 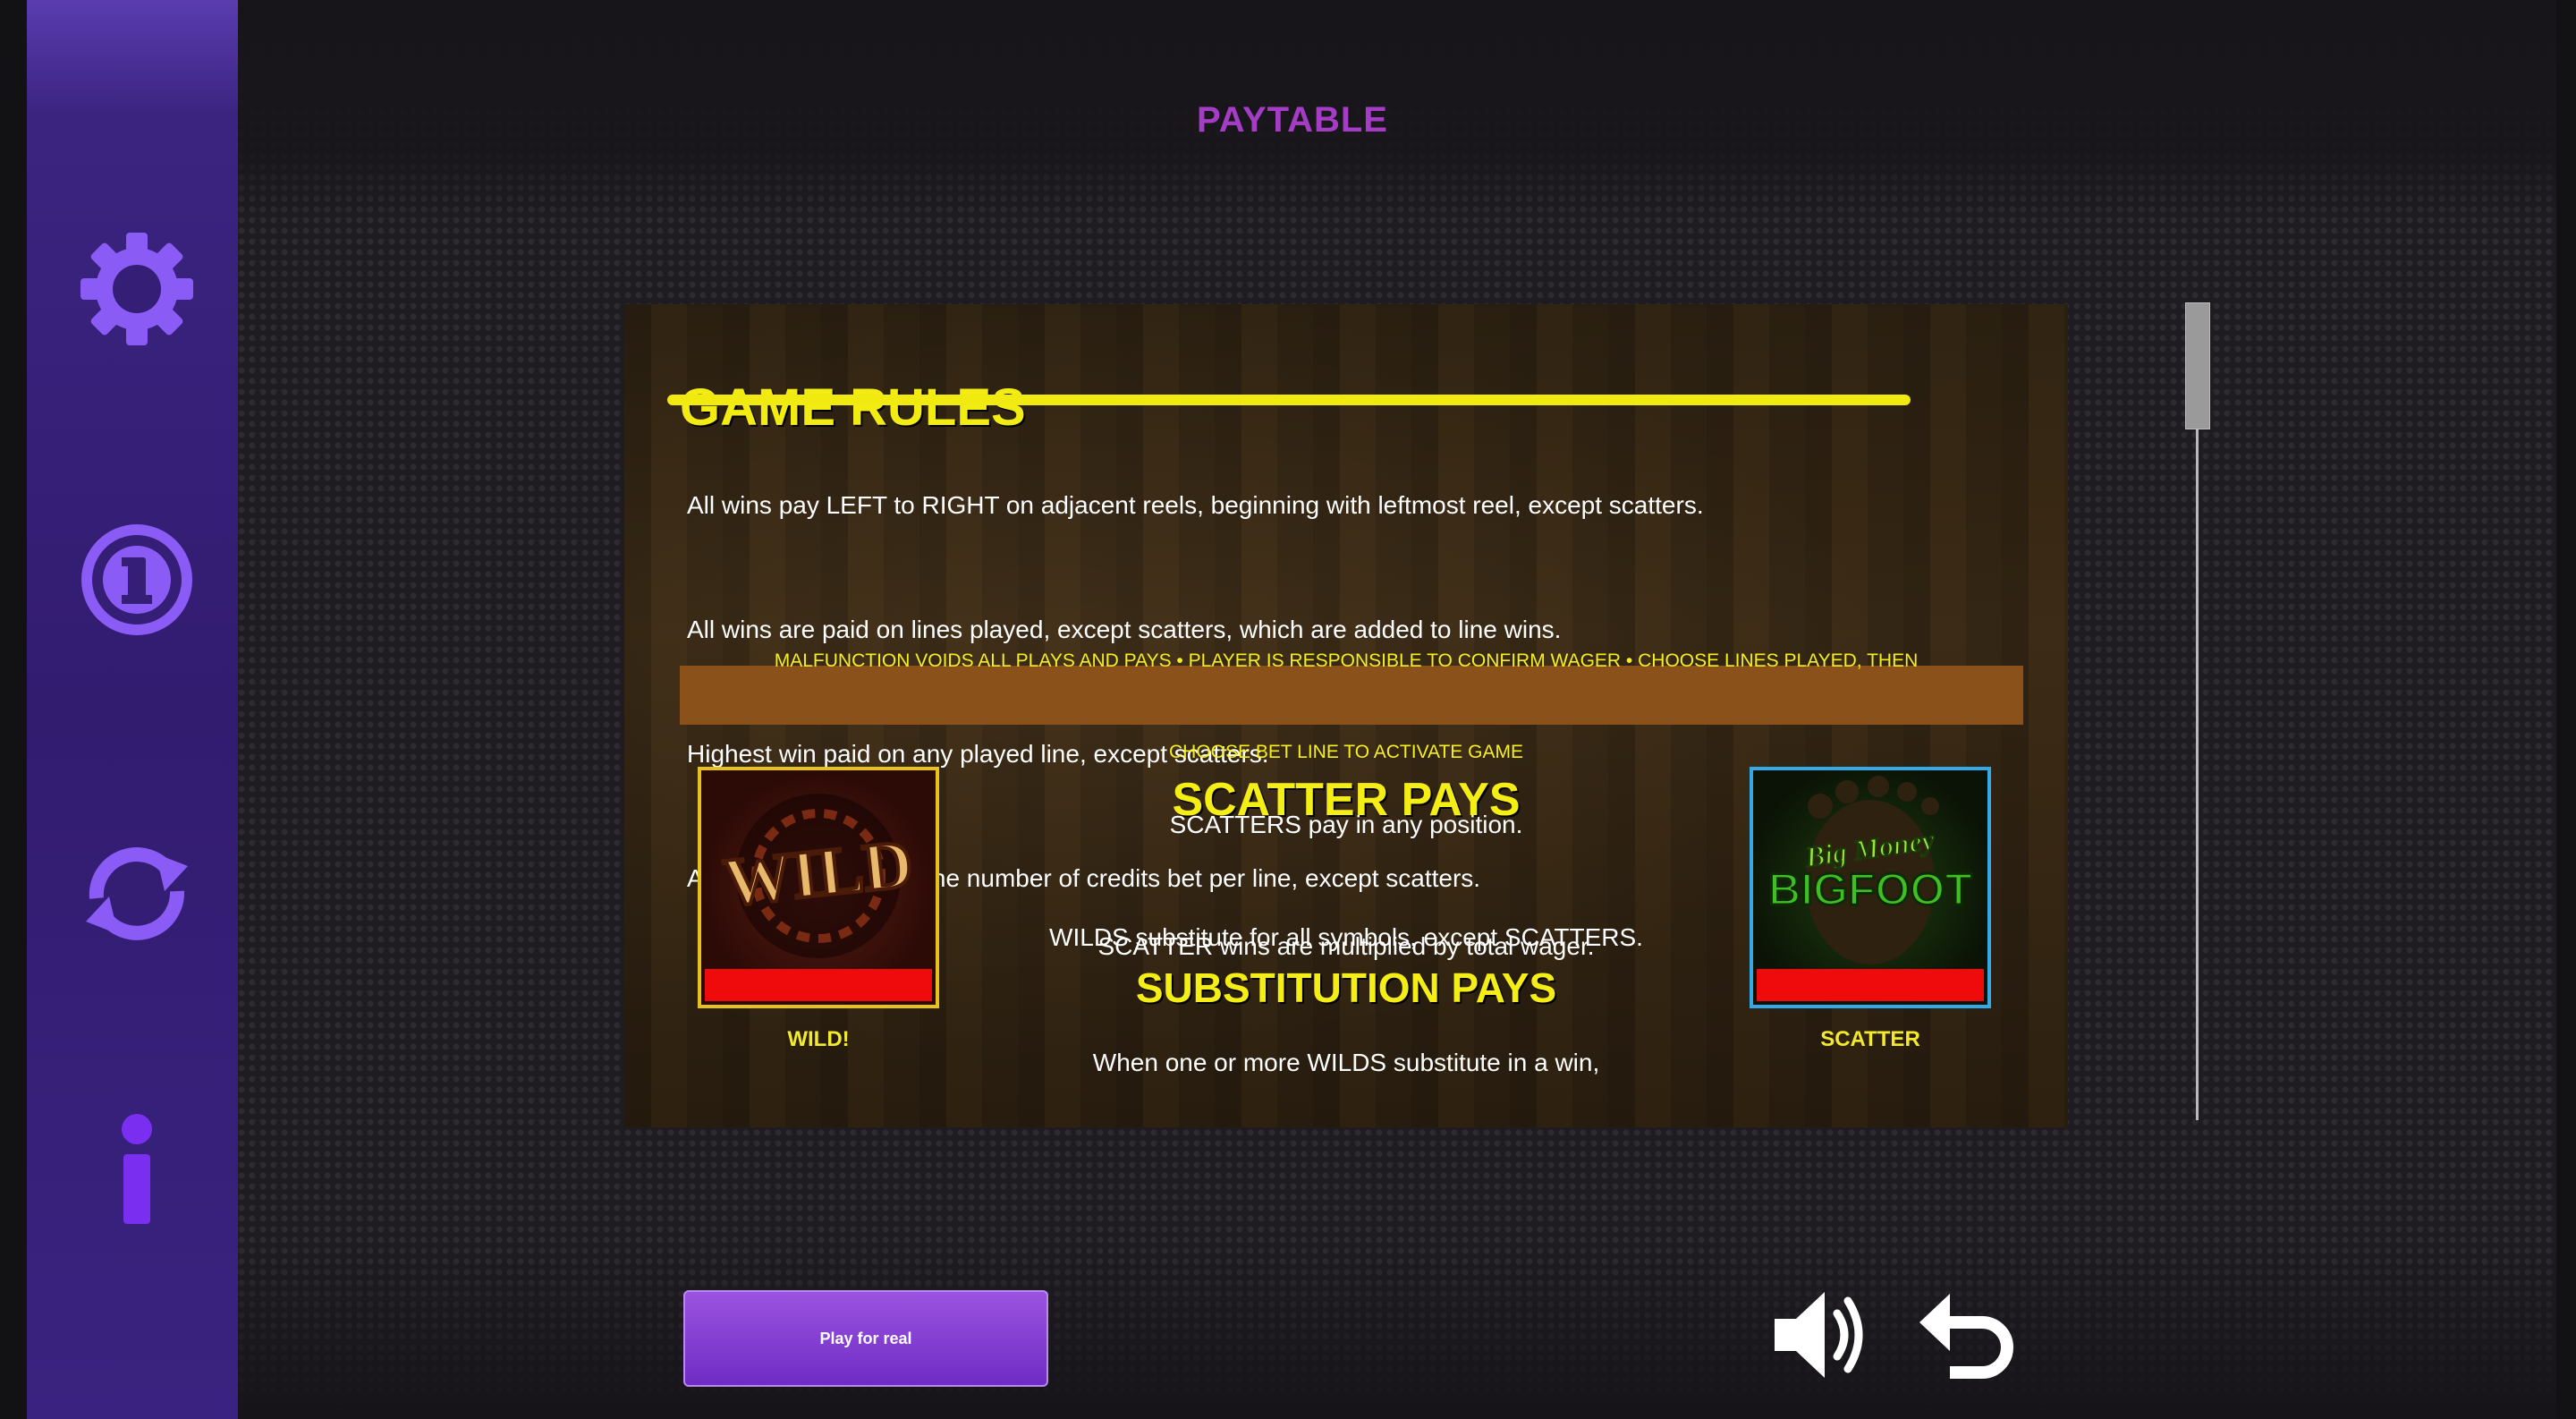 I want to click on scatter-label: SCATTER, so click(x=1870, y=1039).